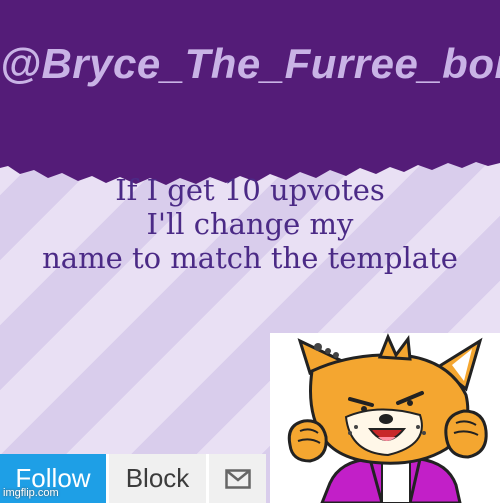  Describe the element at coordinates (387, 418) in the screenshot. I see `furry-character-icon` at that location.